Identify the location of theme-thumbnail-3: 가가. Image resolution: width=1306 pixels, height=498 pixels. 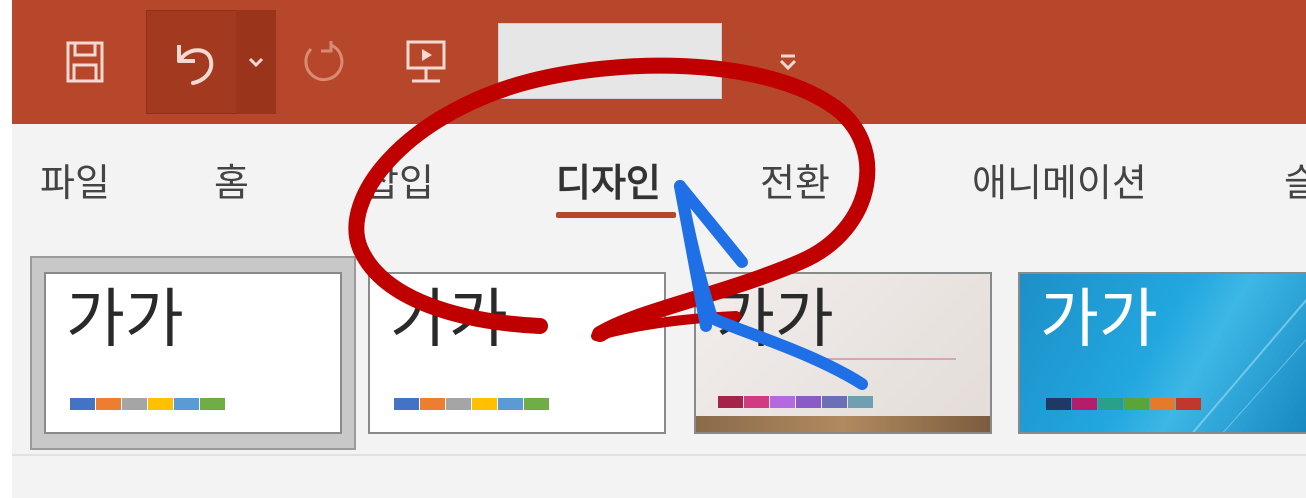
(843, 353).